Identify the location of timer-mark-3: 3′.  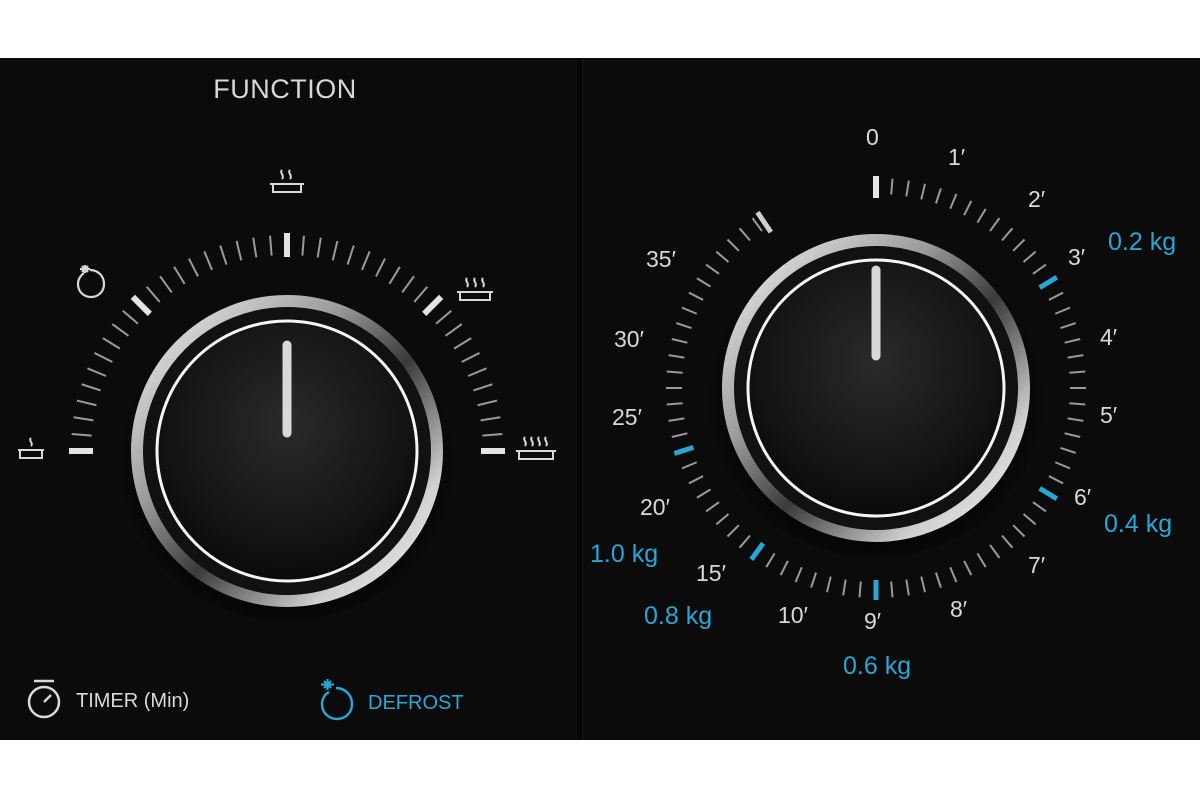
(1077, 257).